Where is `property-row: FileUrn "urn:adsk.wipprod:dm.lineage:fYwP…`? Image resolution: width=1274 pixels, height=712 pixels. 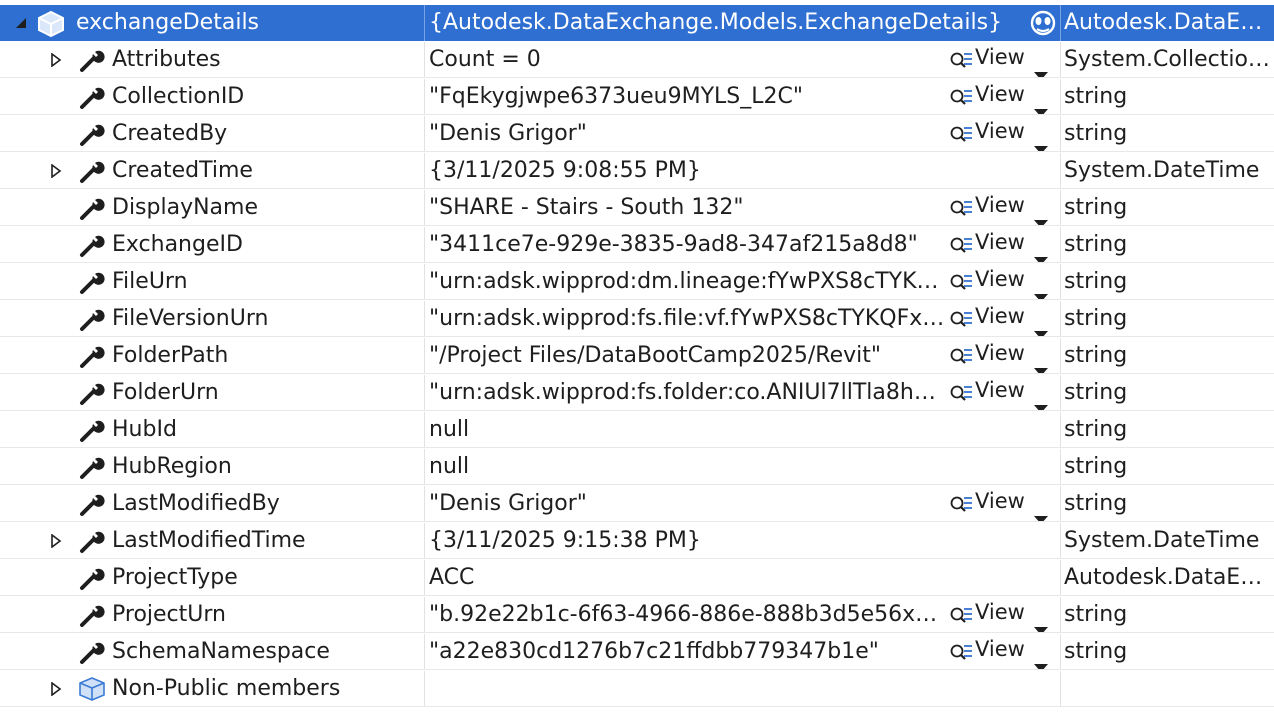 property-row: FileUrn "urn:adsk.wipprod:dm.lineage:fYwP… is located at coordinates (637, 282).